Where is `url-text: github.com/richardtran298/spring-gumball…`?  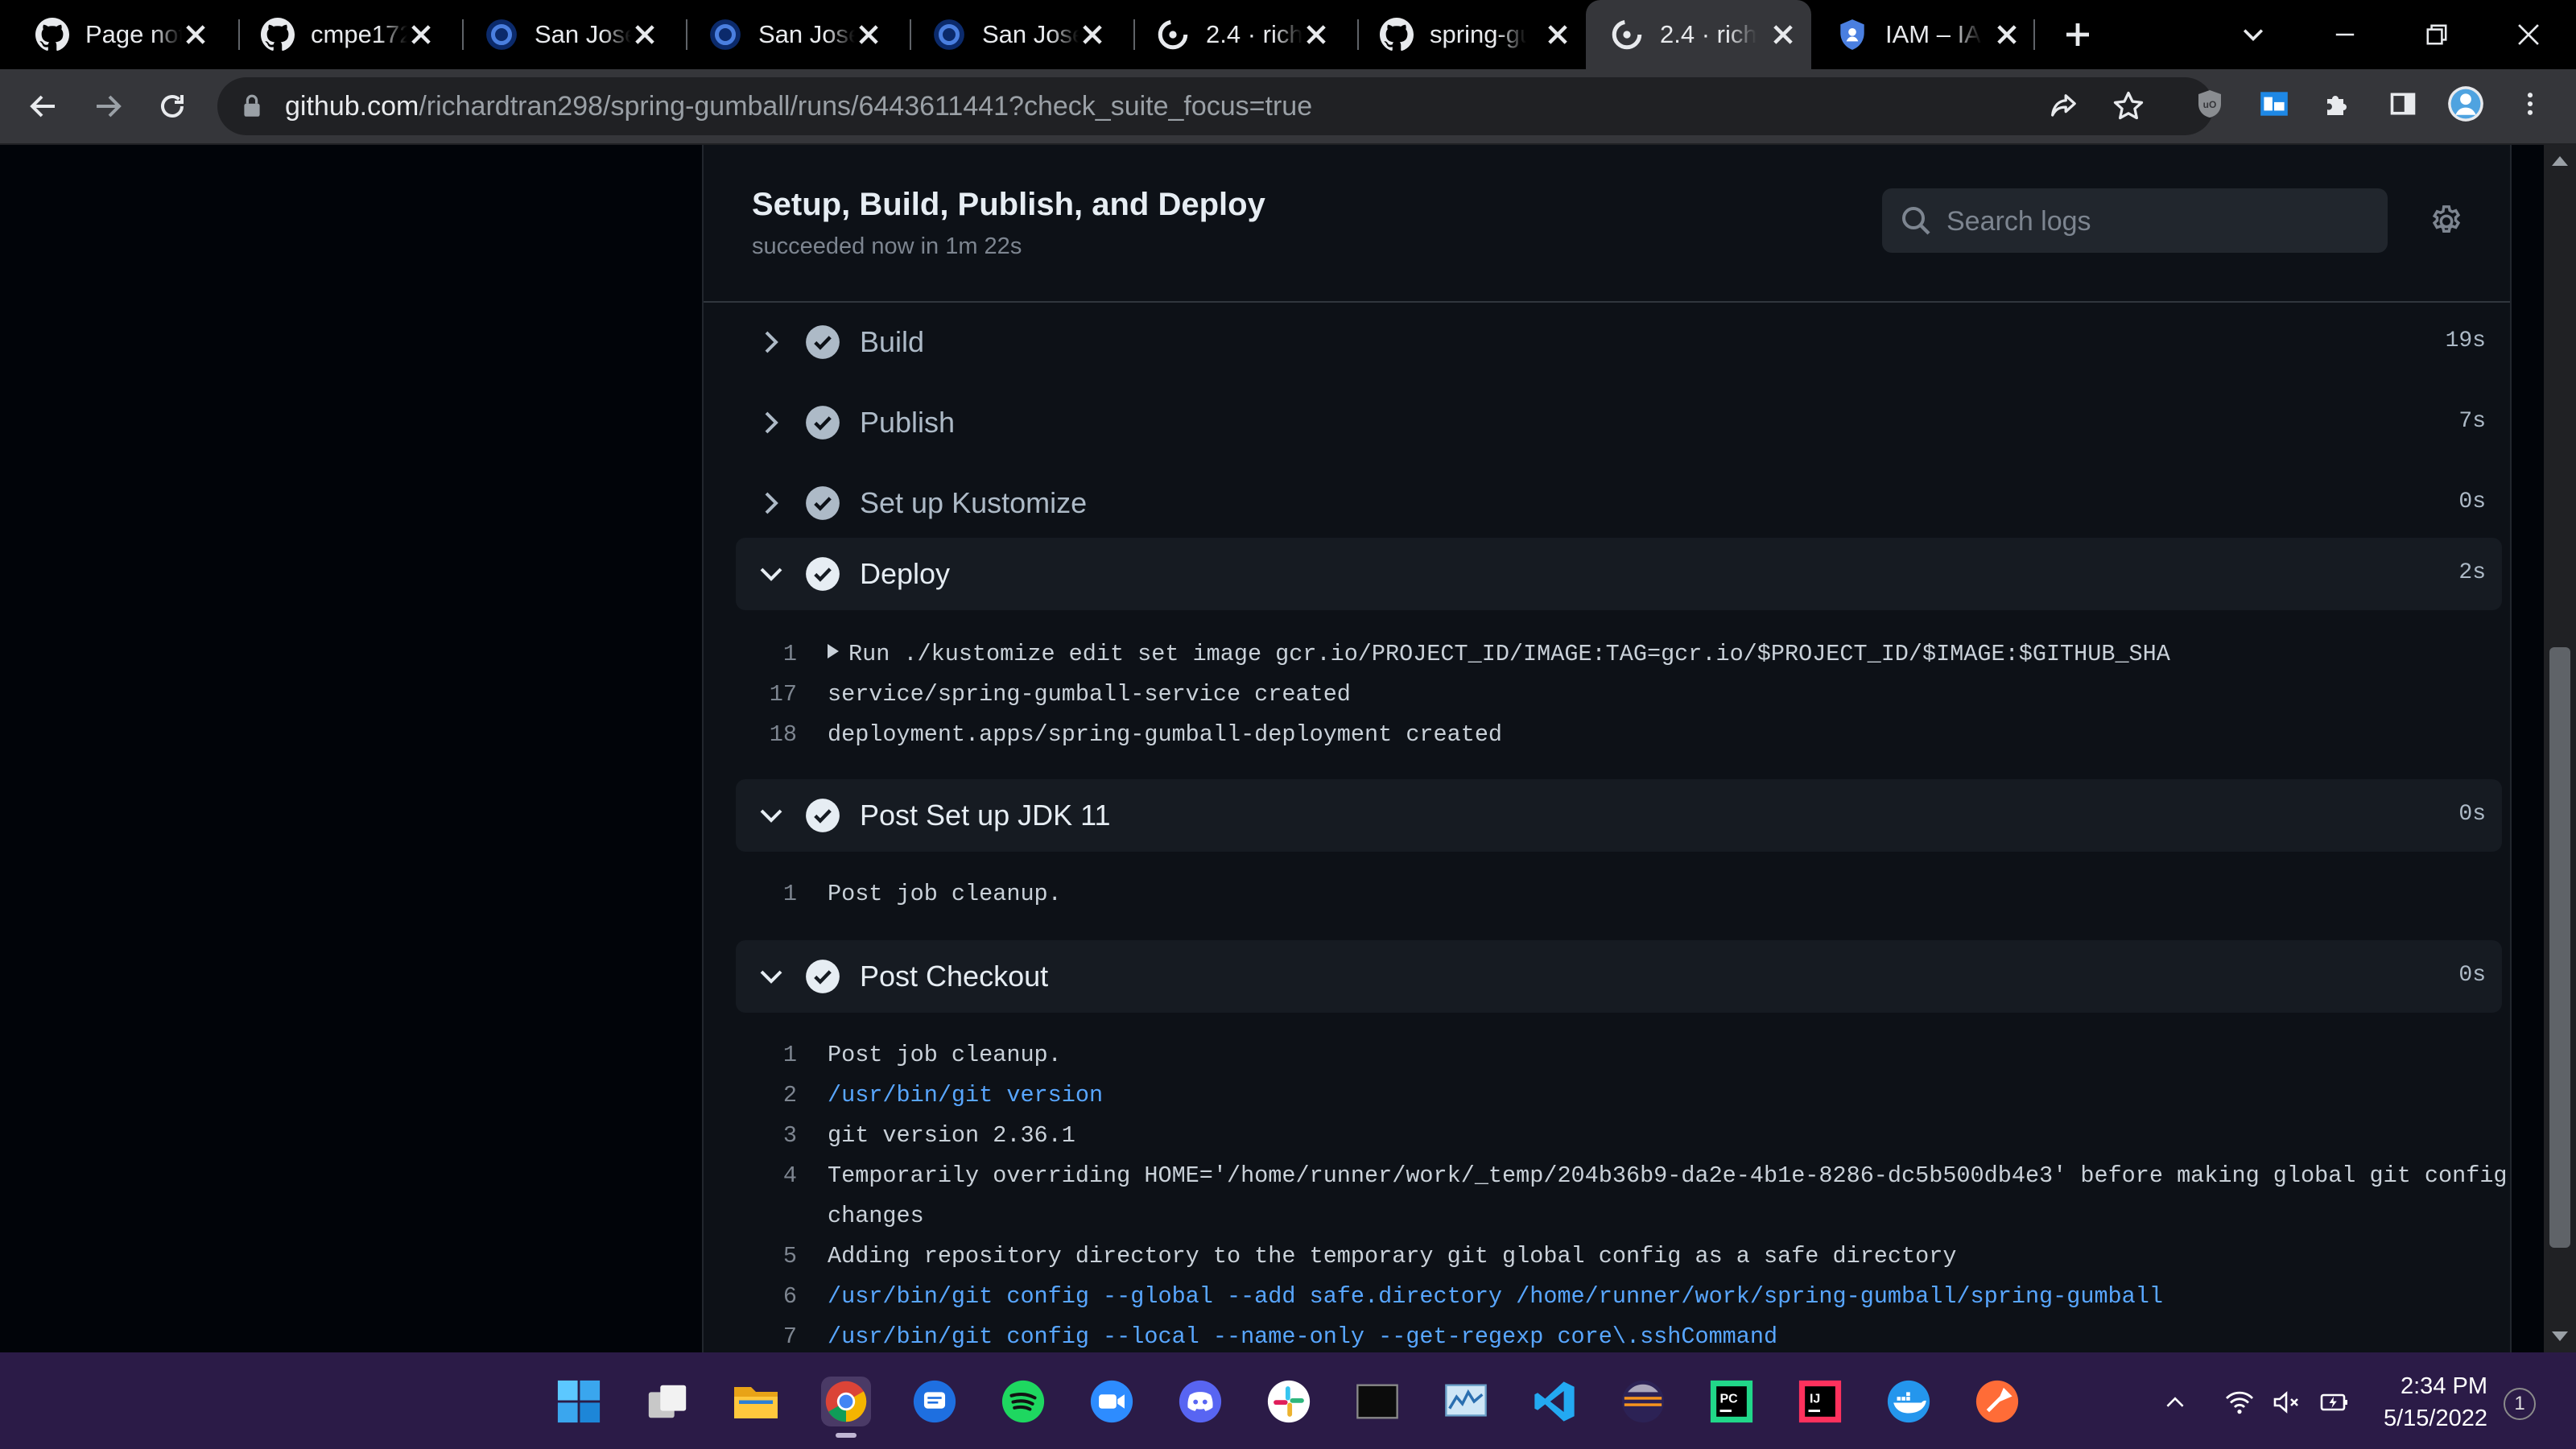 url-text: github.com/richardtran298/spring-gumball… is located at coordinates (798, 106).